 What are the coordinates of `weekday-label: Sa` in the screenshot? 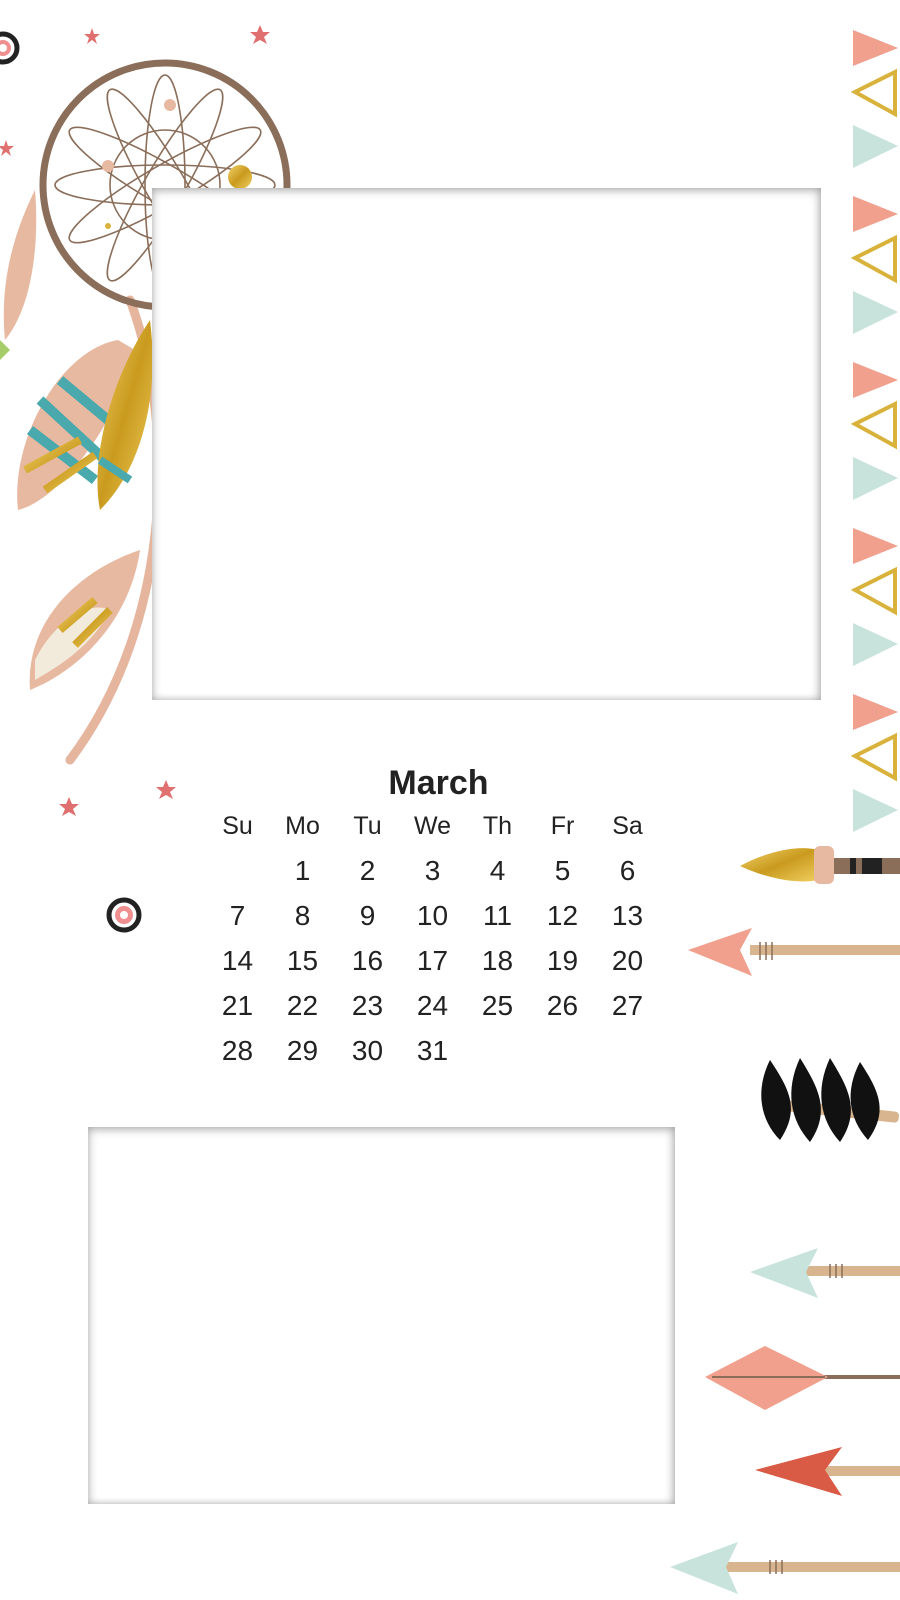 It's located at (627, 826).